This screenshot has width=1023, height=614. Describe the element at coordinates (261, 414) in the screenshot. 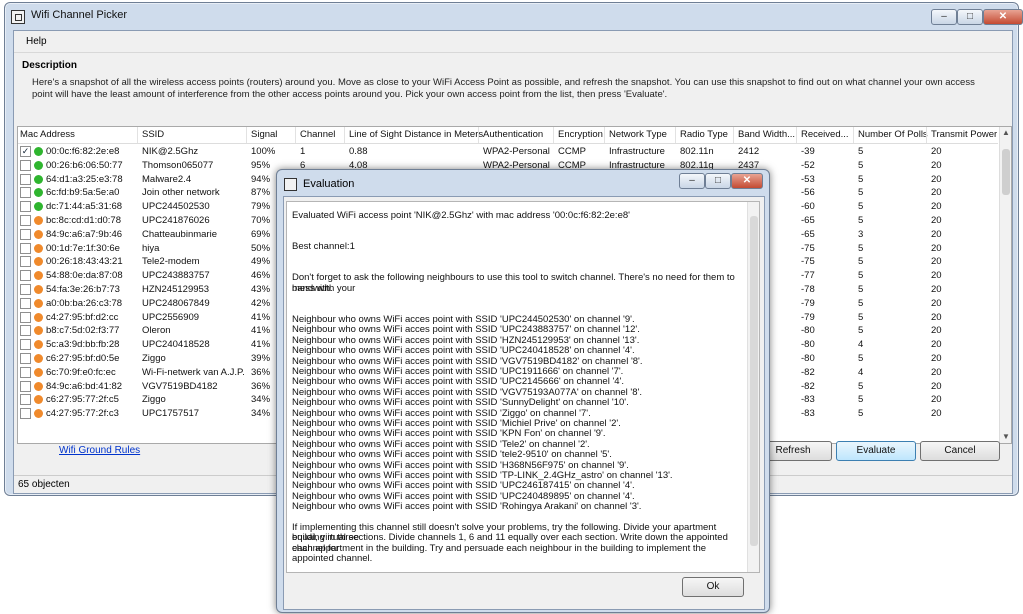

I see `cell-signal: 34%` at that location.